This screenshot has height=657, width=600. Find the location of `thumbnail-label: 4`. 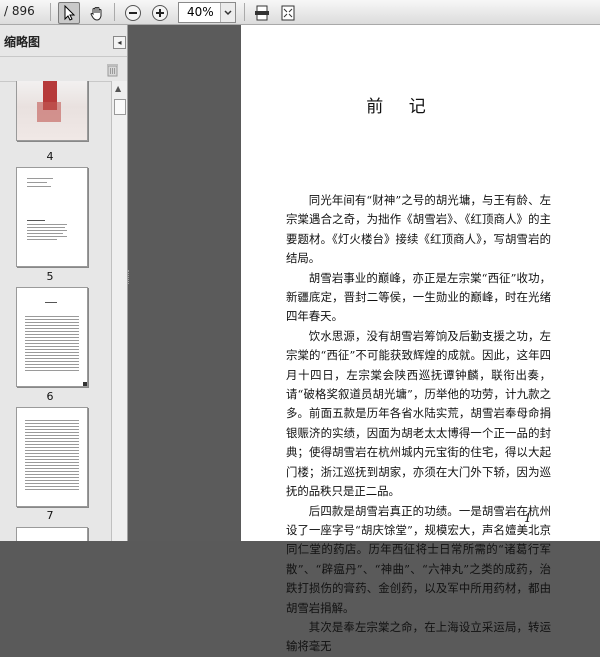

thumbnail-label: 4 is located at coordinates (50, 156).